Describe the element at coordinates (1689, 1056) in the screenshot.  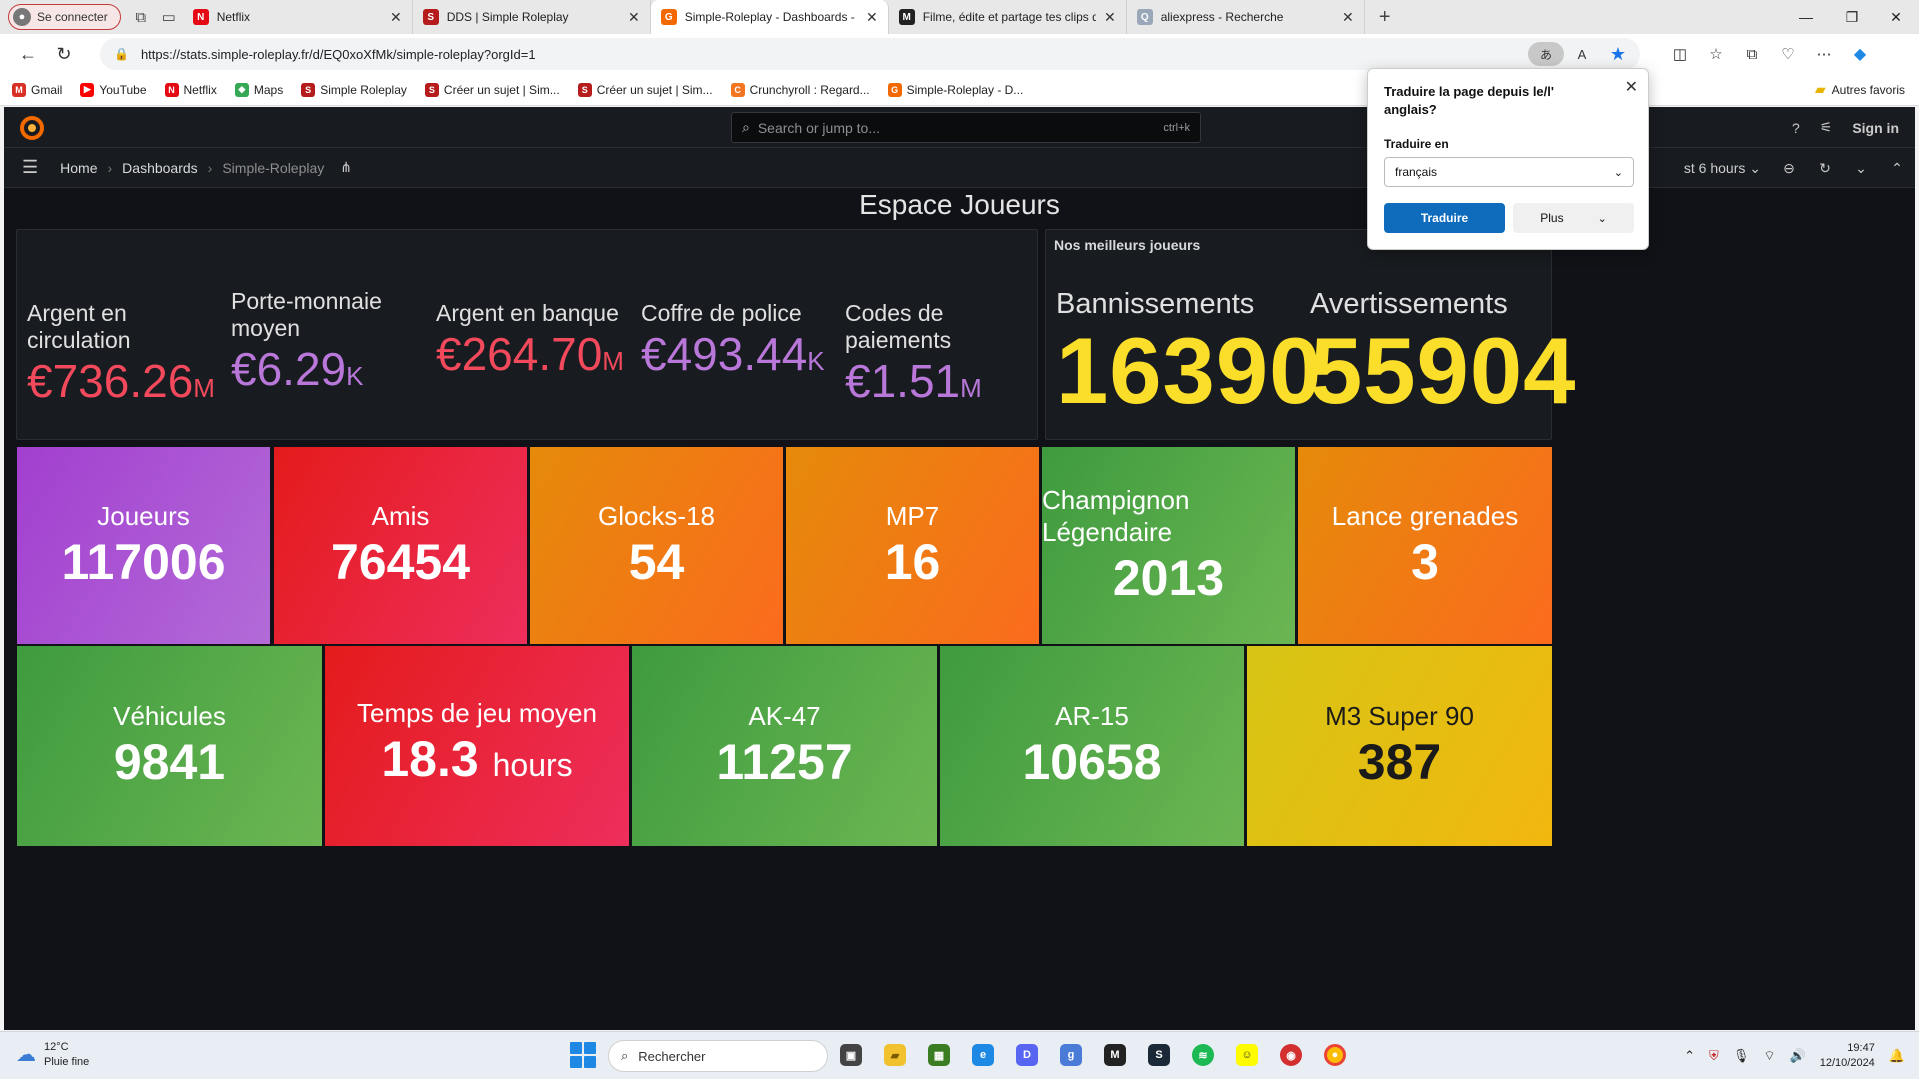
I see `chevron-up-icon: ⌃` at that location.